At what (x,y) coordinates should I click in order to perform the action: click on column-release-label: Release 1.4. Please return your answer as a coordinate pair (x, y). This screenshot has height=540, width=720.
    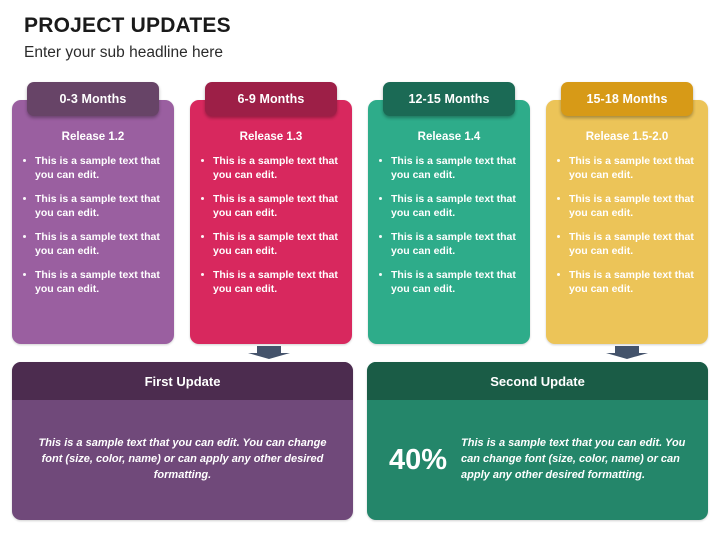
    Looking at the image, I should click on (449, 137).